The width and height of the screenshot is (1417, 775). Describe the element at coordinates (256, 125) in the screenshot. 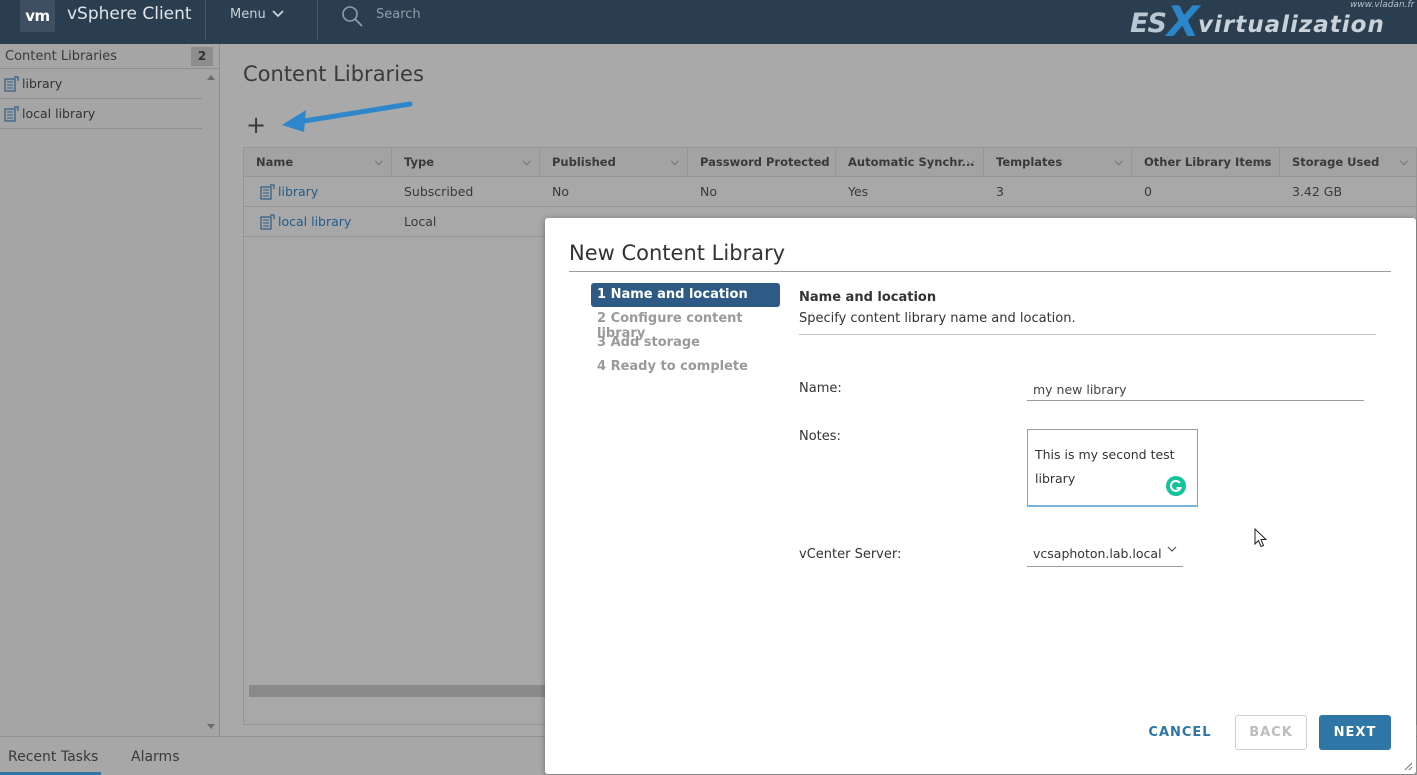

I see `add-library-button: +` at that location.